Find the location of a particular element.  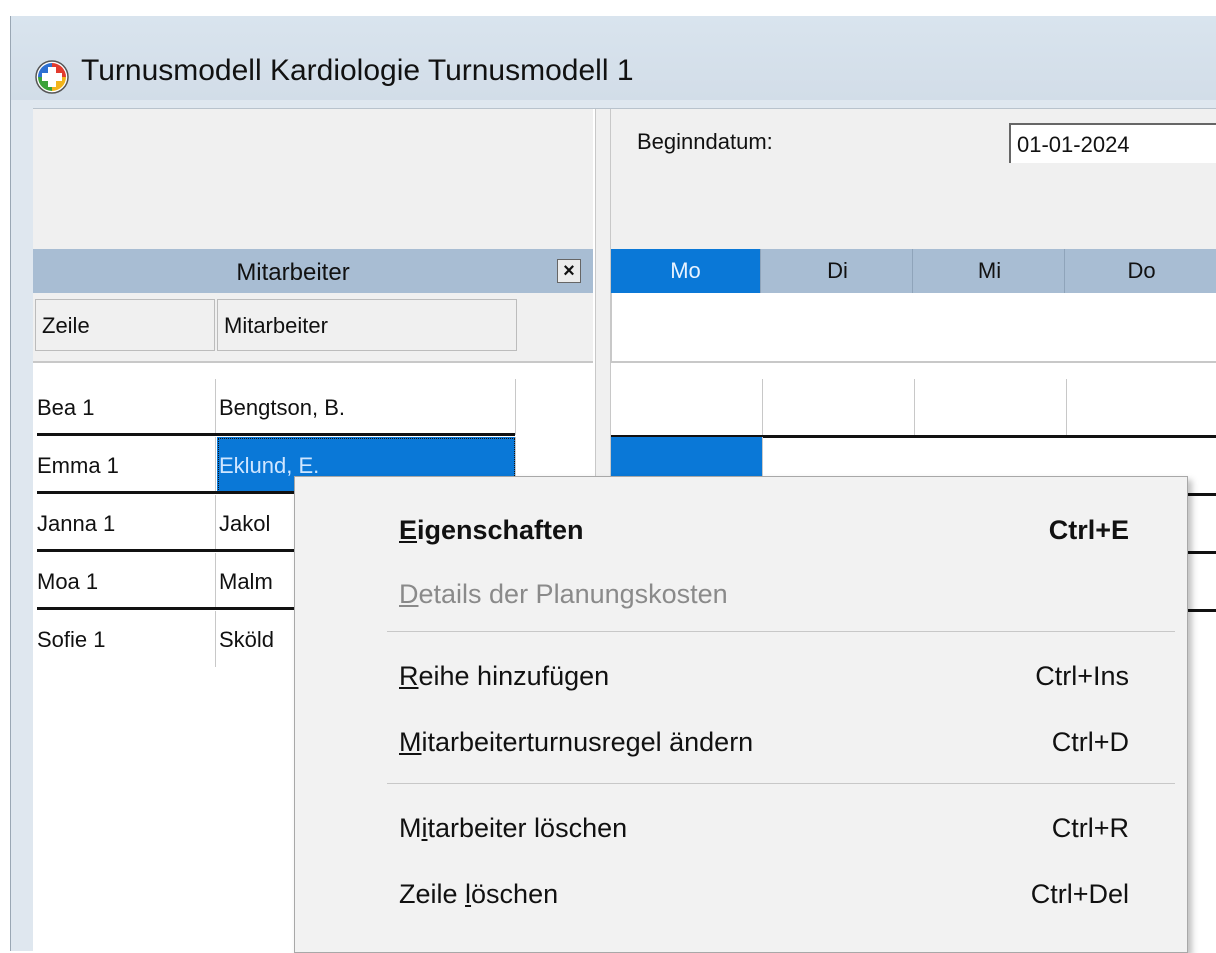

weekday-subheader is located at coordinates (913, 328).